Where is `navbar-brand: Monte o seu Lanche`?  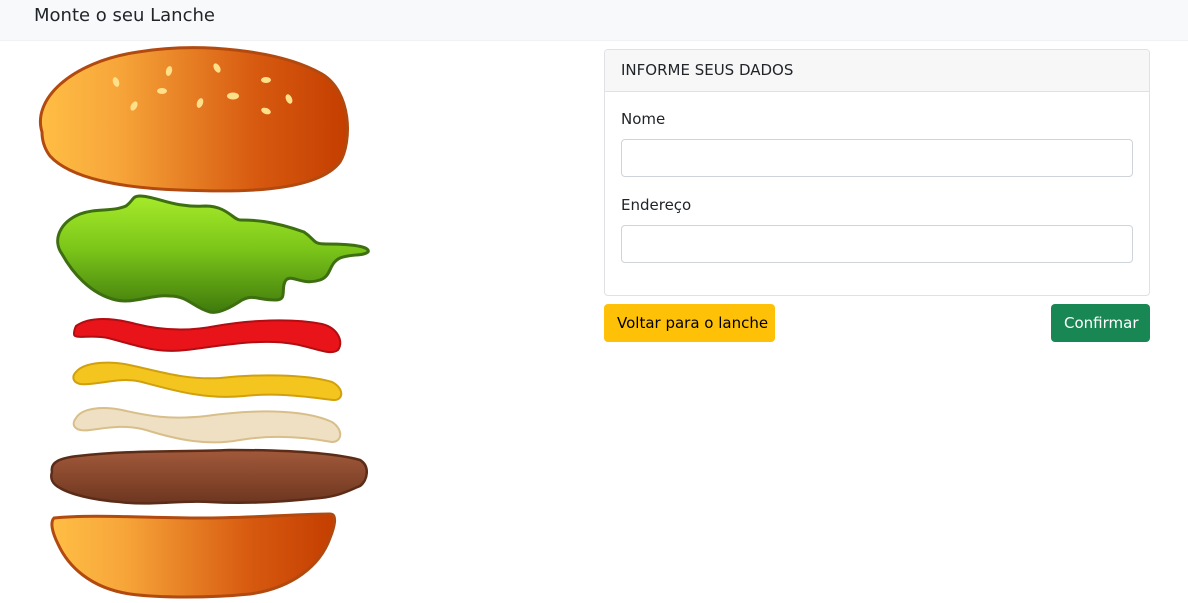 navbar-brand: Monte o seu Lanche is located at coordinates (124, 15).